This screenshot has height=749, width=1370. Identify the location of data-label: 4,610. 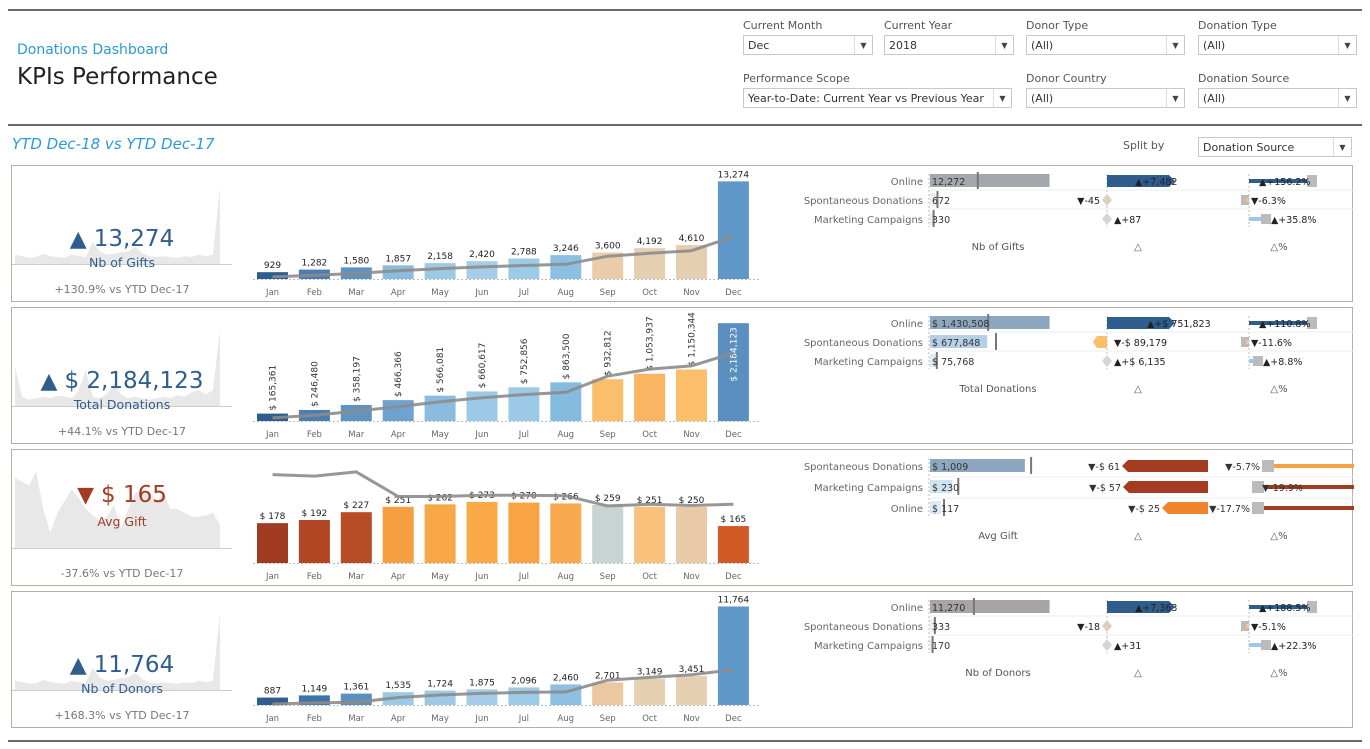
(692, 239).